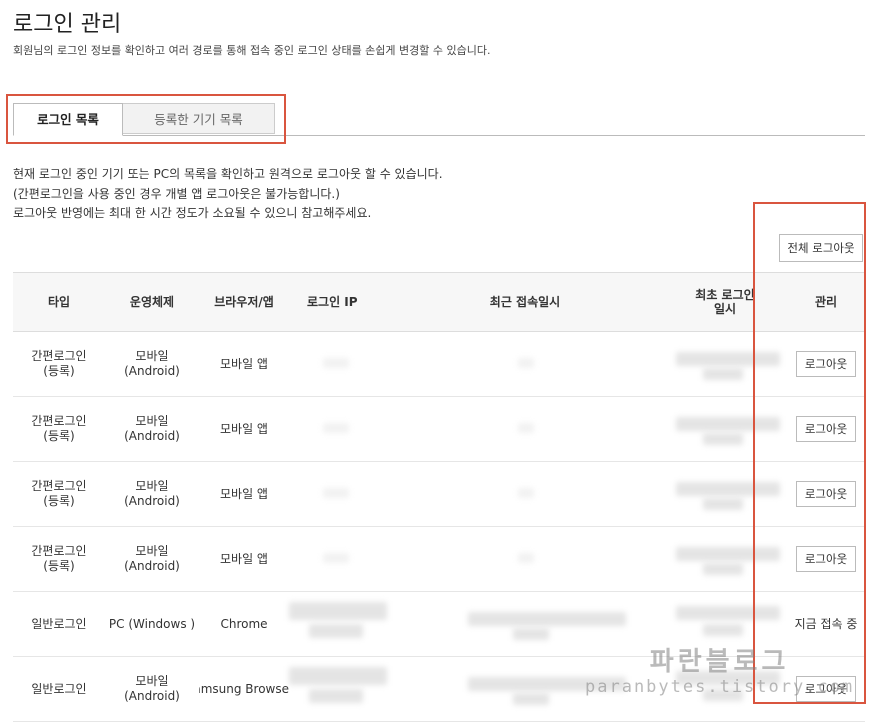  I want to click on header-login-ip: 로그인 IP, so click(332, 302).